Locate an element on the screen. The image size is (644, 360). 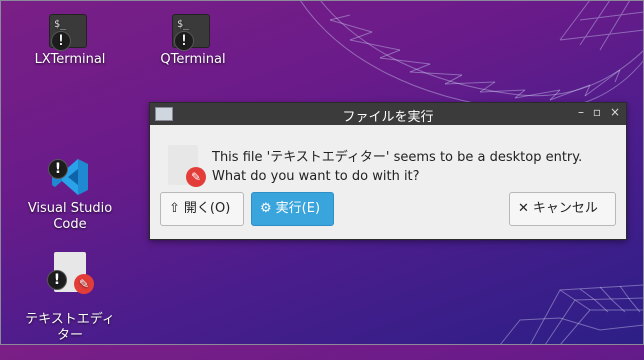
close-button: × is located at coordinates (615, 112).